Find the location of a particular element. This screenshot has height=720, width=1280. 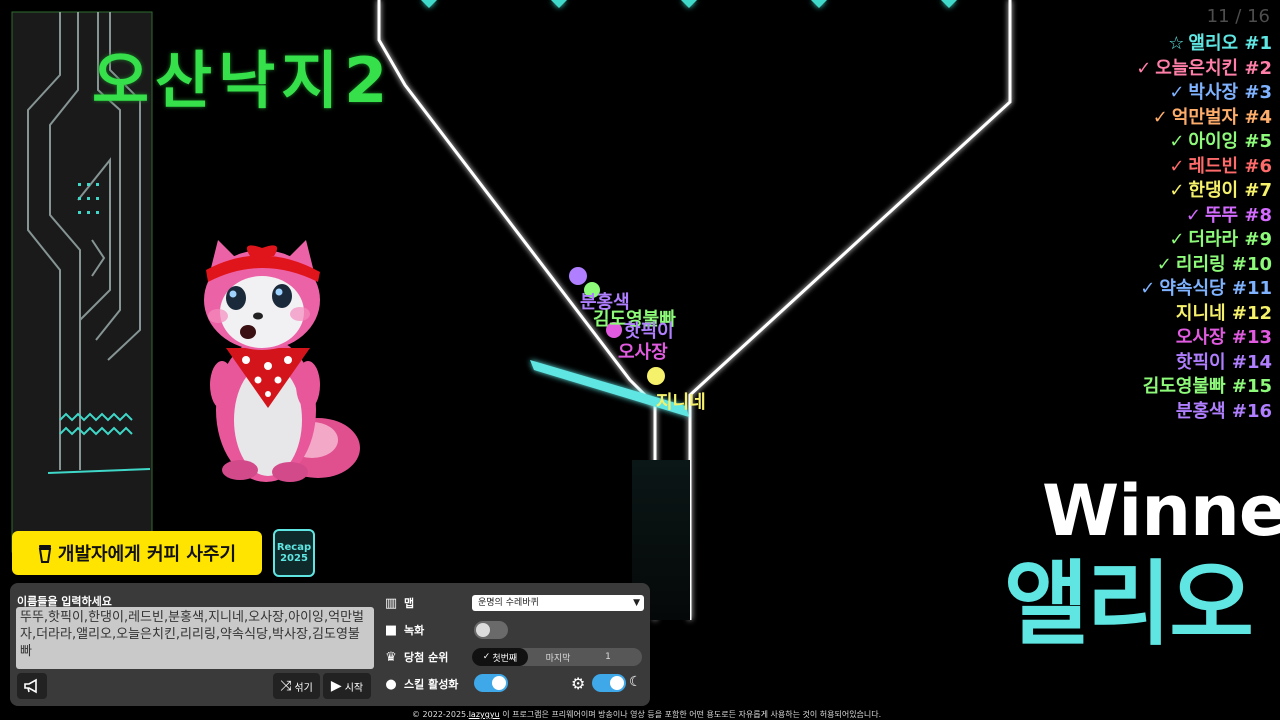

rank-first-option: ✓ 첫번째 is located at coordinates (500, 657).